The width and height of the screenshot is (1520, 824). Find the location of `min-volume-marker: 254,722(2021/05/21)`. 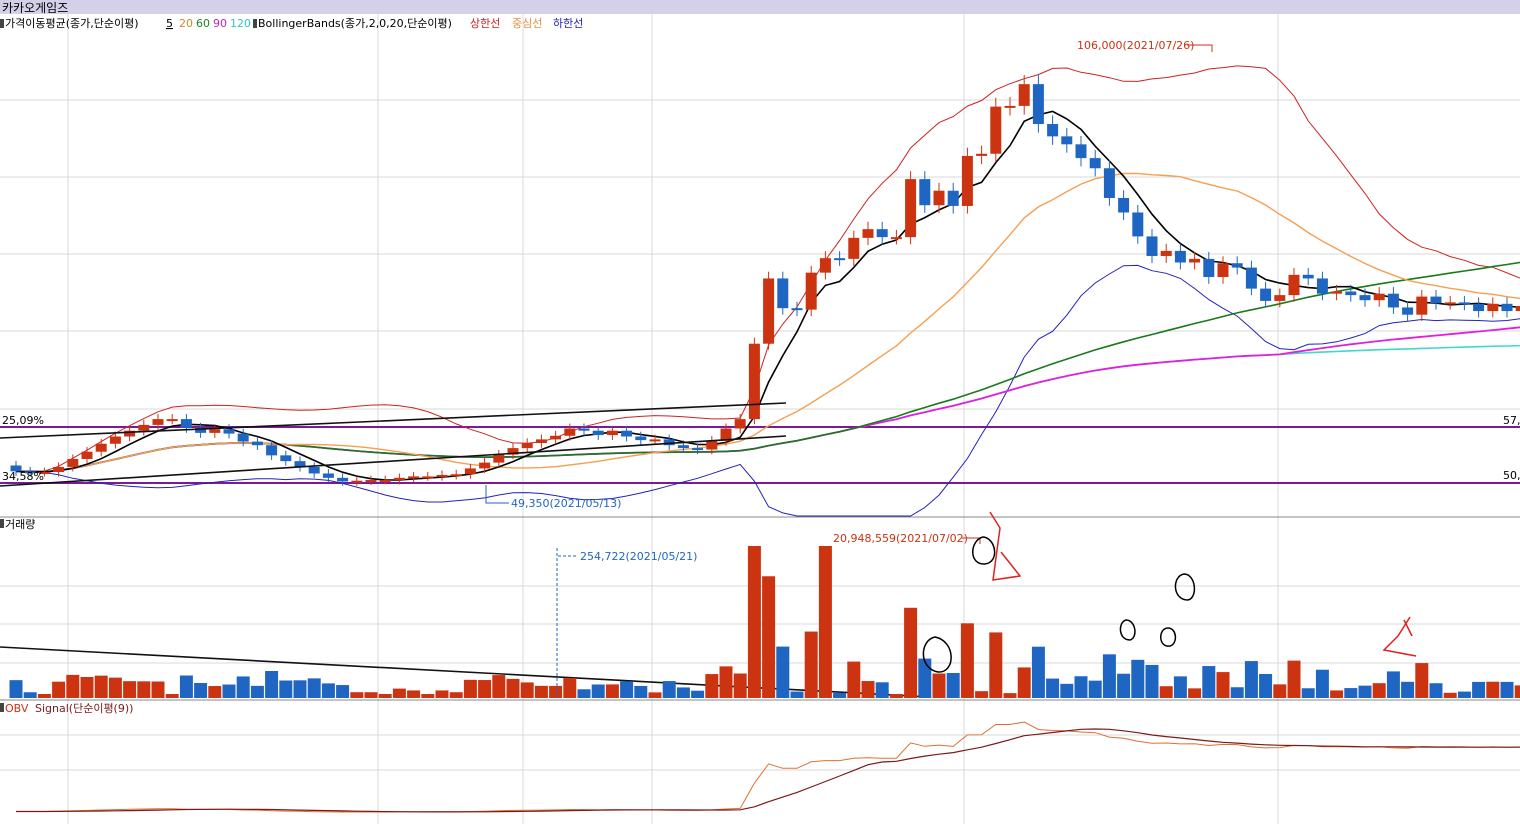

min-volume-marker: 254,722(2021/05/21) is located at coordinates (638, 556).